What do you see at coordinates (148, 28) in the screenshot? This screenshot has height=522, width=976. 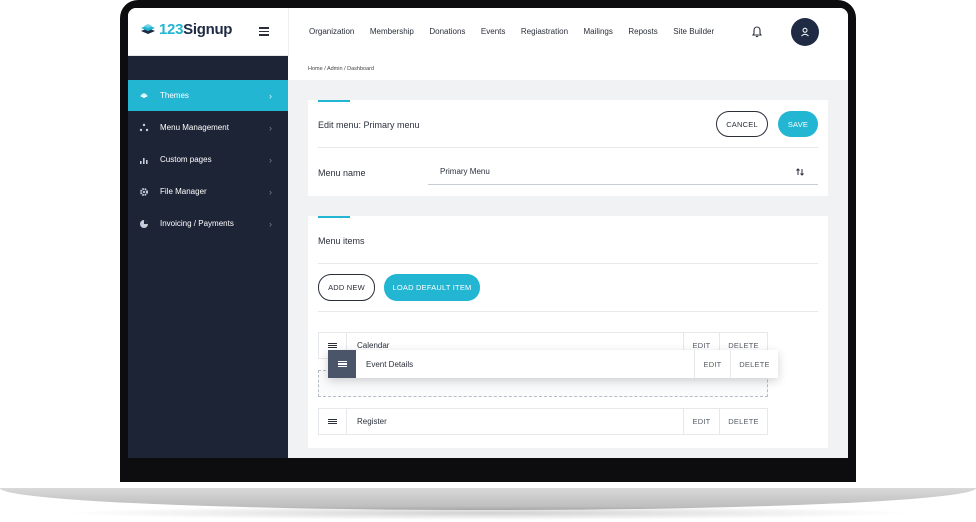 I see `logo-mark-icon` at bounding box center [148, 28].